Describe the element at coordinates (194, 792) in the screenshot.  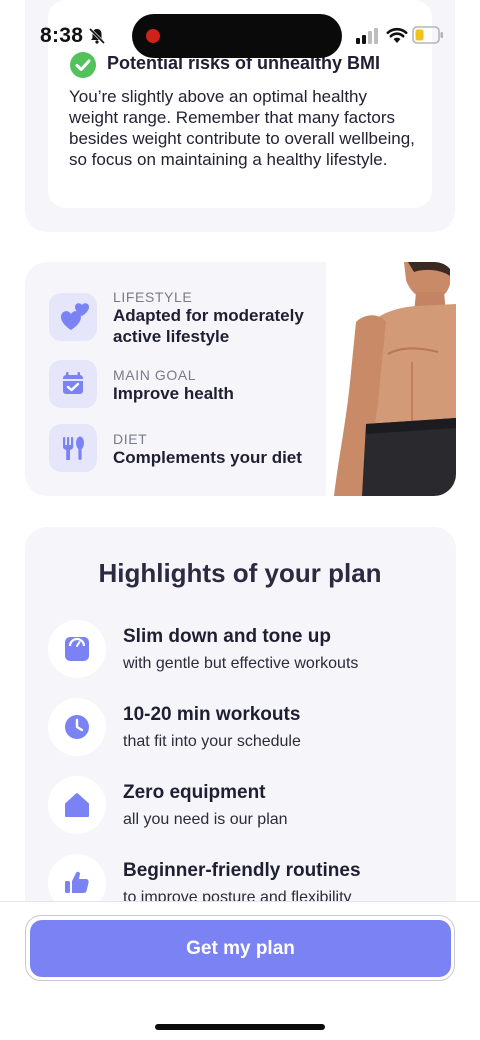
I see `highlight-title: Zero equipment` at that location.